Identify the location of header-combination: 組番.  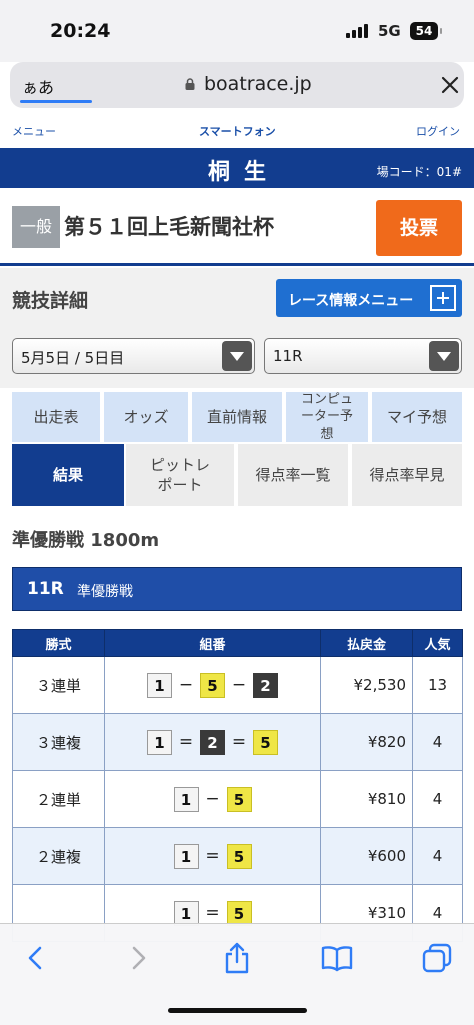
(212, 643).